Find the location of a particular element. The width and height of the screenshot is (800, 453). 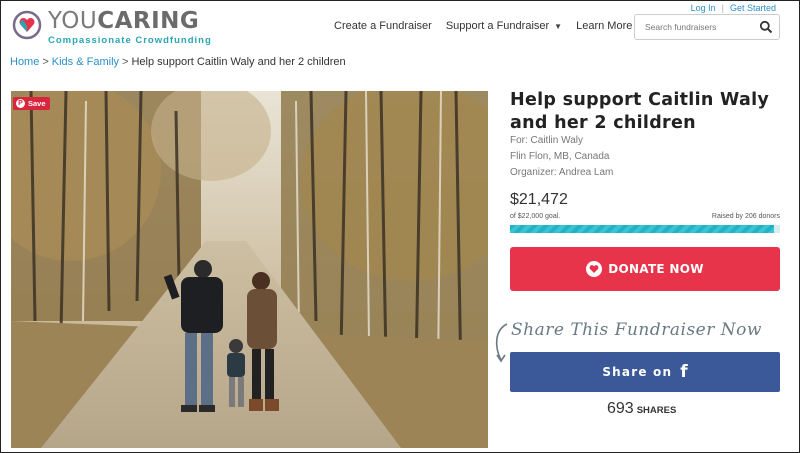

organizer-text: Organizer: Andrea Lam is located at coordinates (562, 172).